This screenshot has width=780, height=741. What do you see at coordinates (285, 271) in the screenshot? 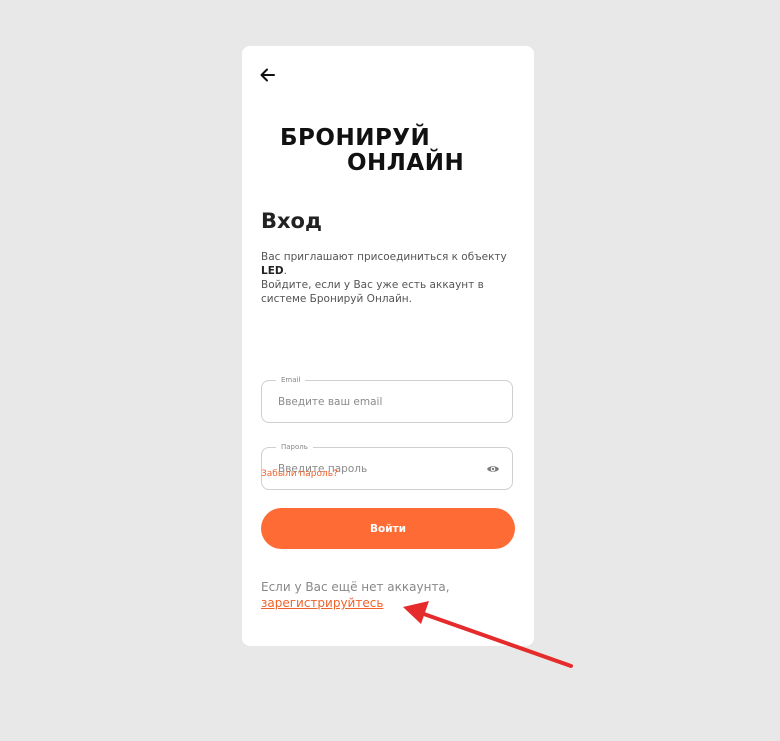
I see `invite-suffix: .` at bounding box center [285, 271].